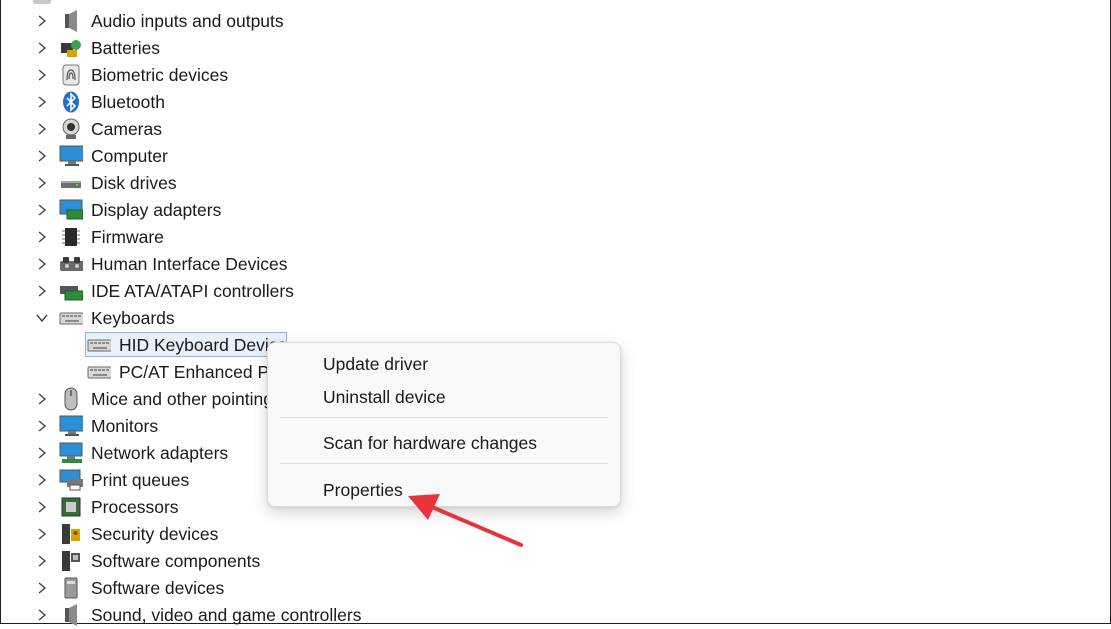  What do you see at coordinates (128, 102) in the screenshot?
I see `tree-item-label: Bluetooth` at bounding box center [128, 102].